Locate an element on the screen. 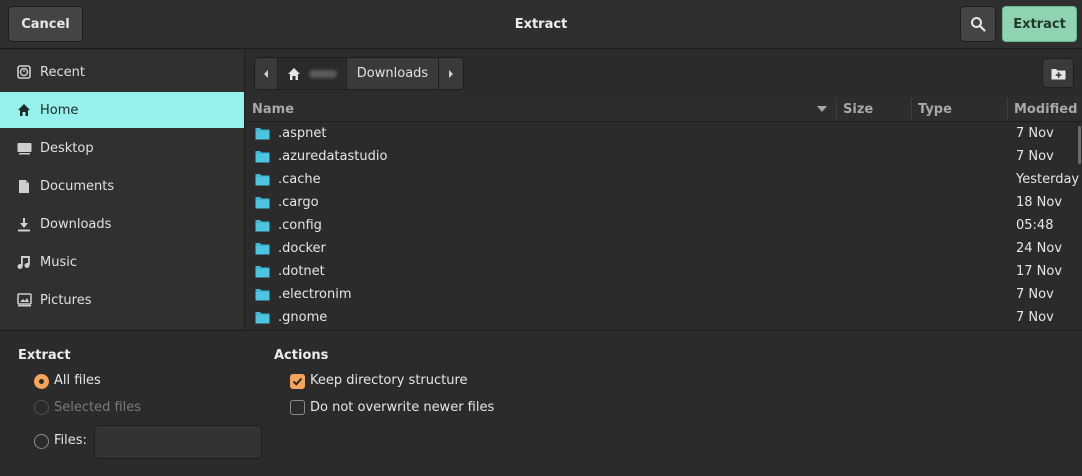 The height and width of the screenshot is (476, 1082). music-icon is located at coordinates (24, 262).